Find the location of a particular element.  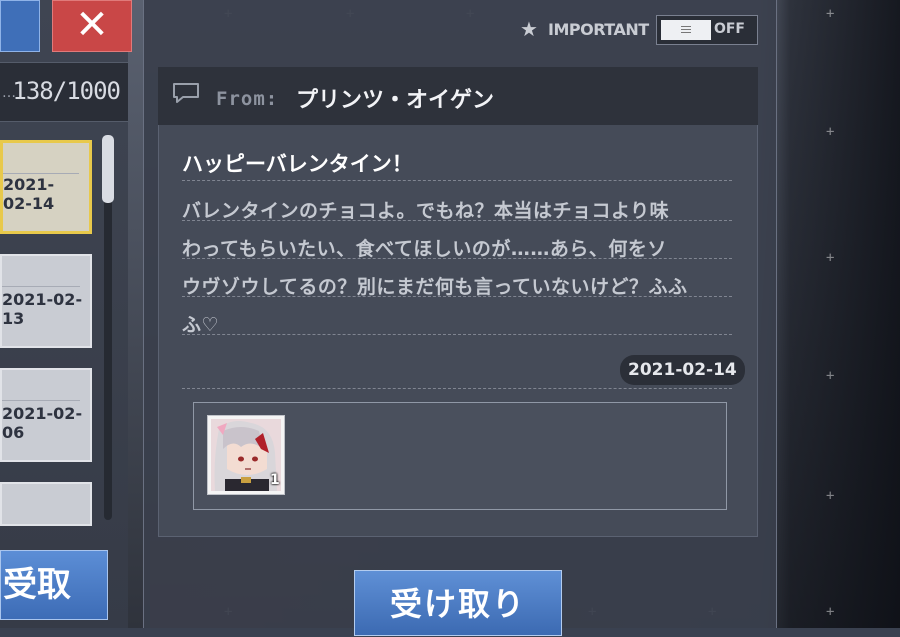

close-button: ✕ is located at coordinates (92, 26).